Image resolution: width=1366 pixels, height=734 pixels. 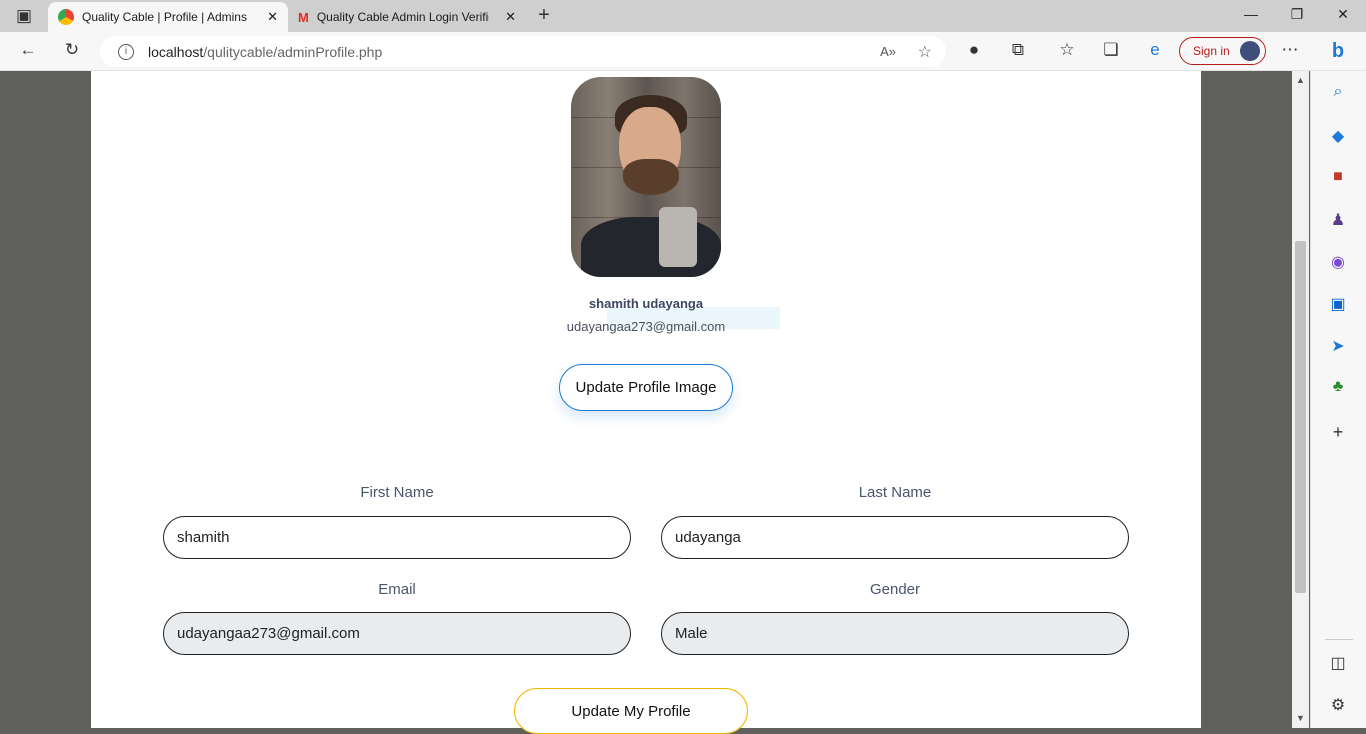 What do you see at coordinates (1338, 51) in the screenshot?
I see `bing-icon: b` at bounding box center [1338, 51].